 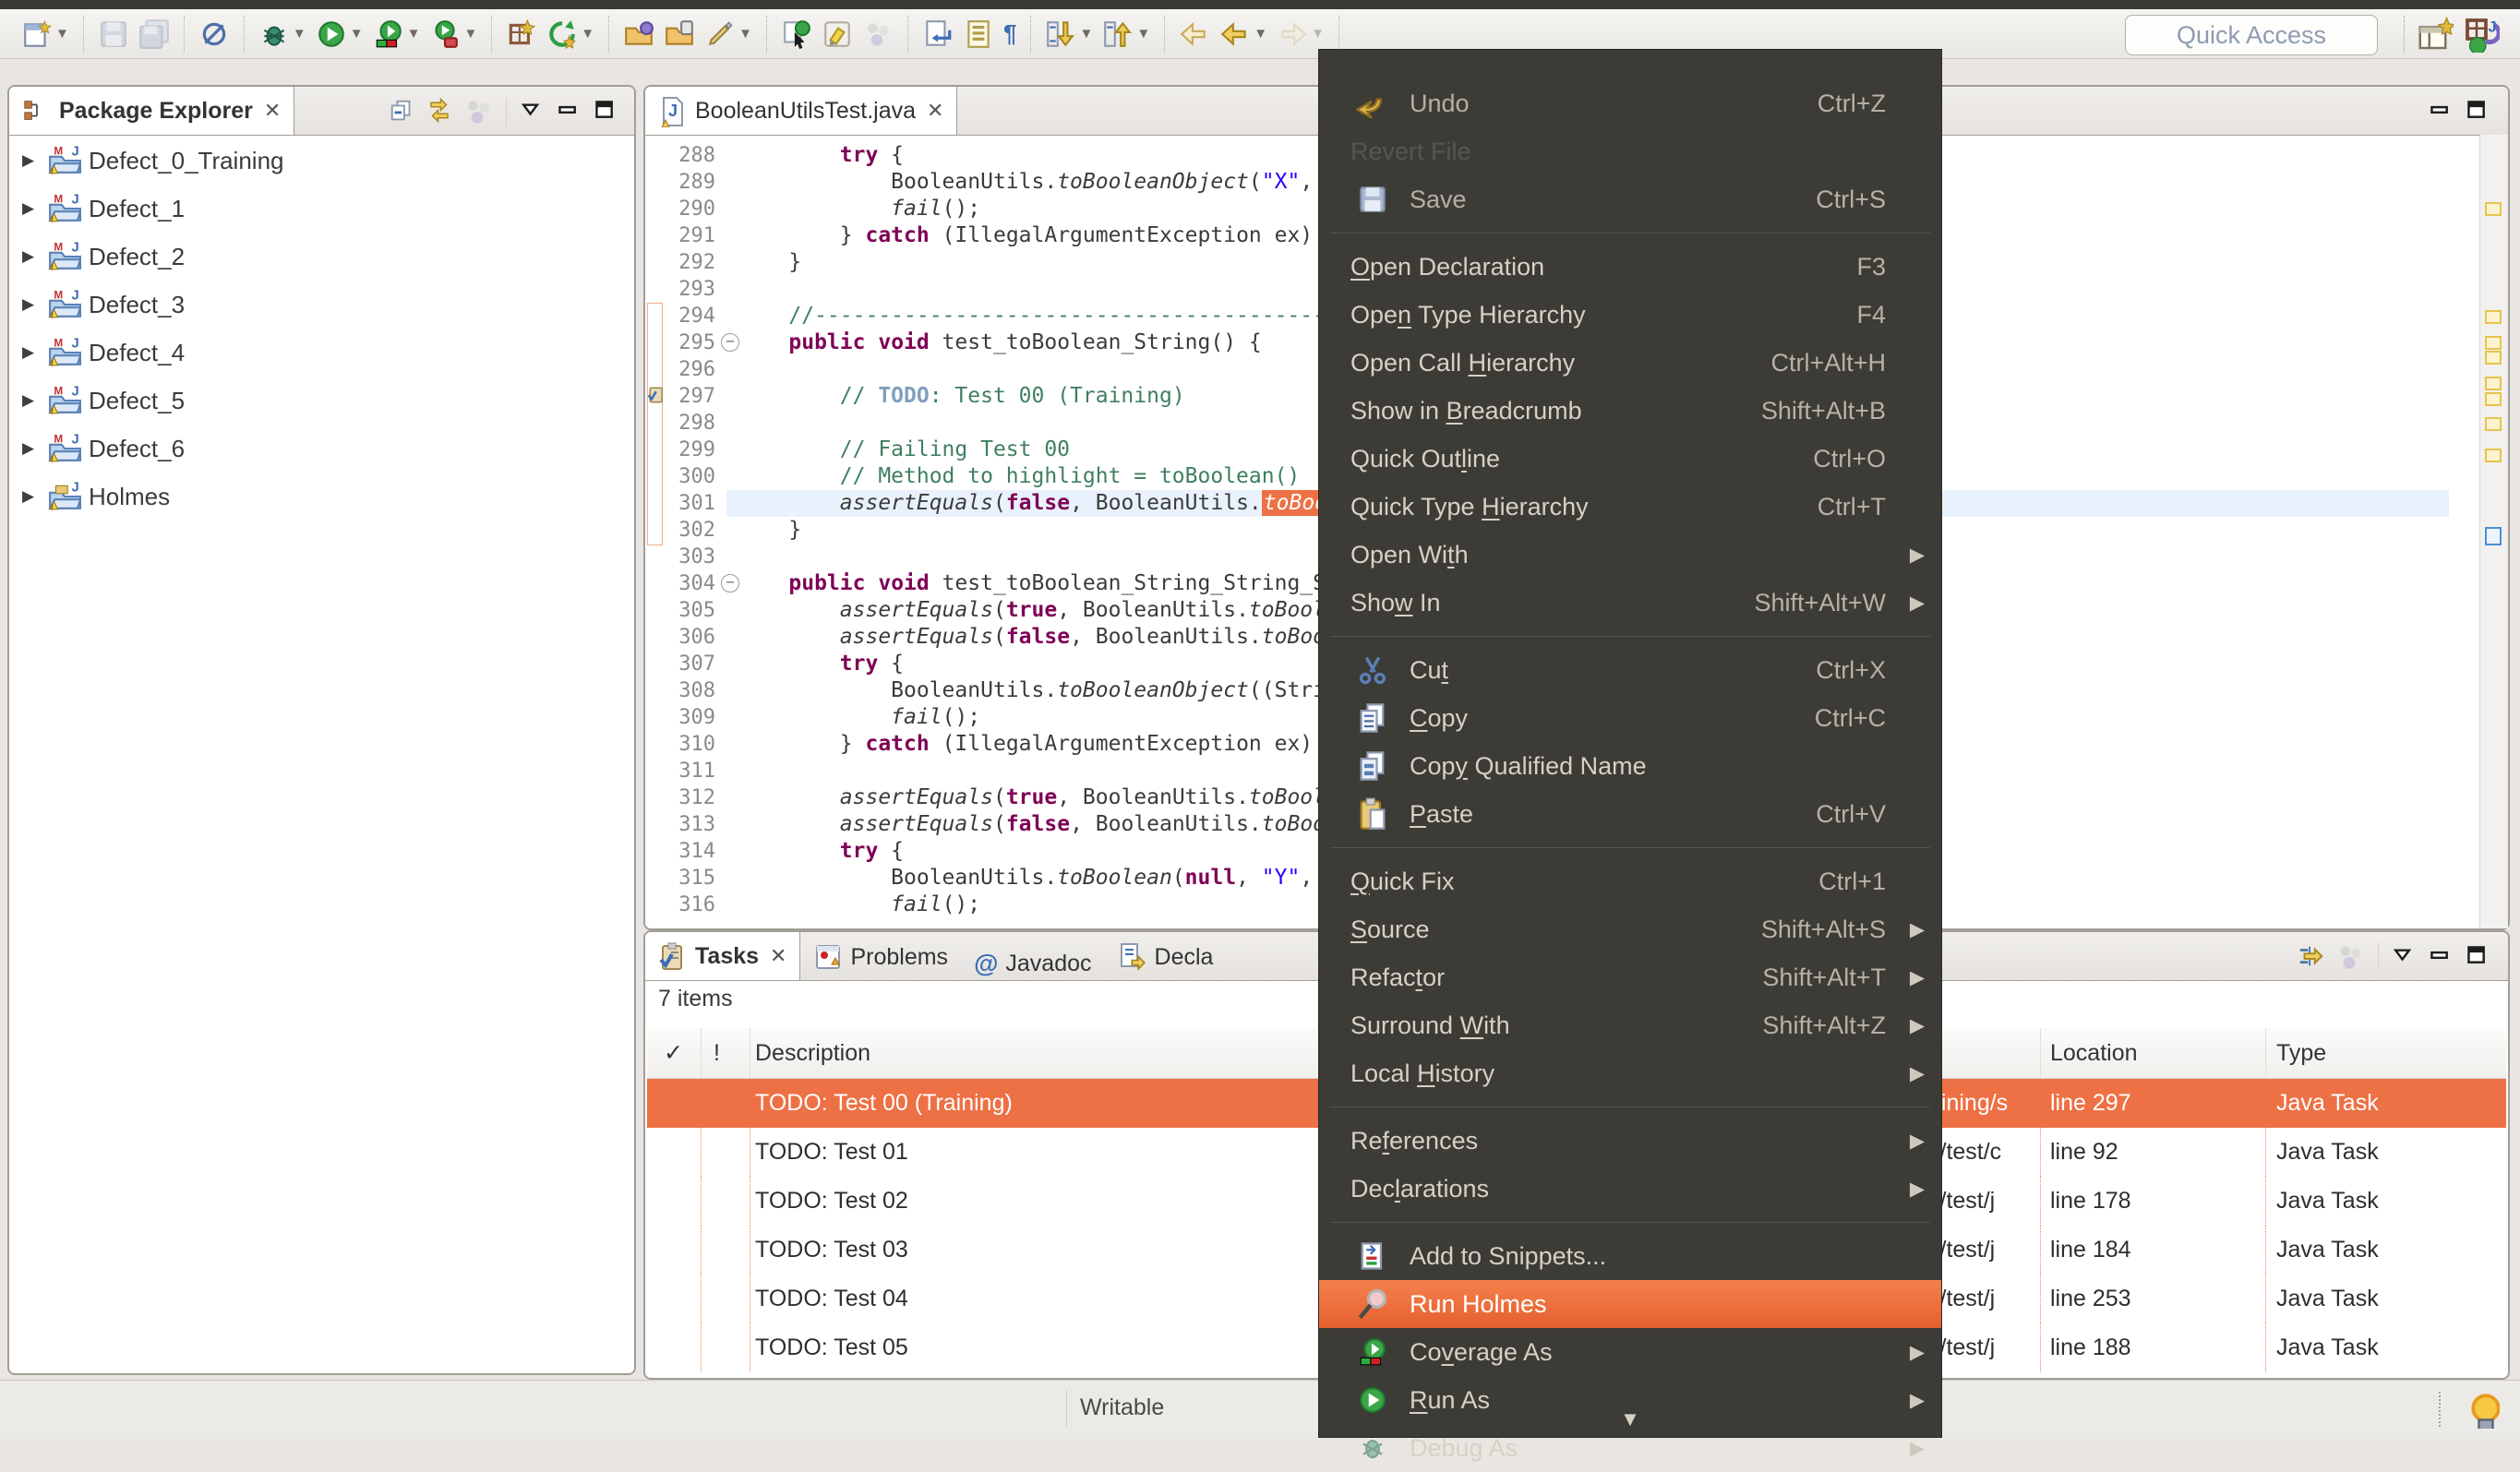 What do you see at coordinates (2435, 34) in the screenshot?
I see `open-perspective-button` at bounding box center [2435, 34].